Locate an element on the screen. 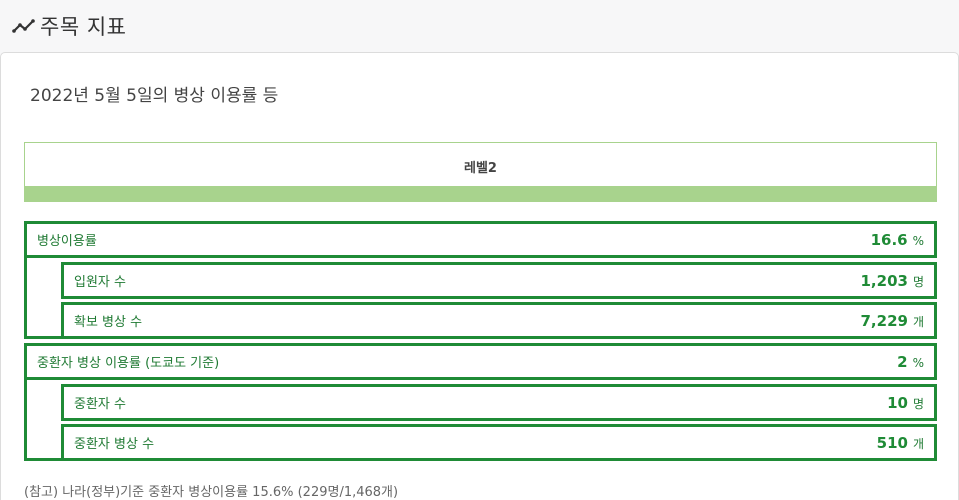  trend-line-icon is located at coordinates (24, 26).